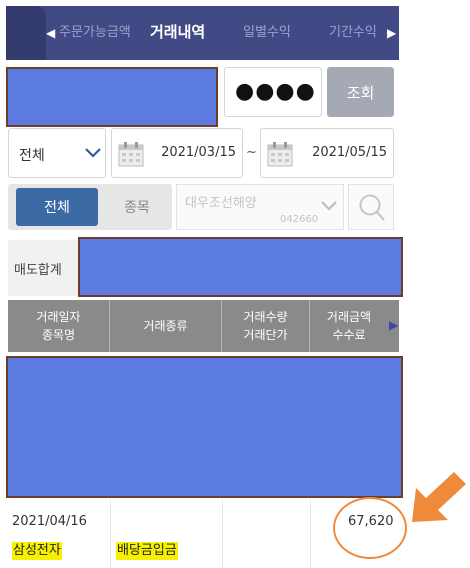 The image size is (470, 568). Describe the element at coordinates (147, 551) in the screenshot. I see `row-transaction-type: 배당금입금` at that location.